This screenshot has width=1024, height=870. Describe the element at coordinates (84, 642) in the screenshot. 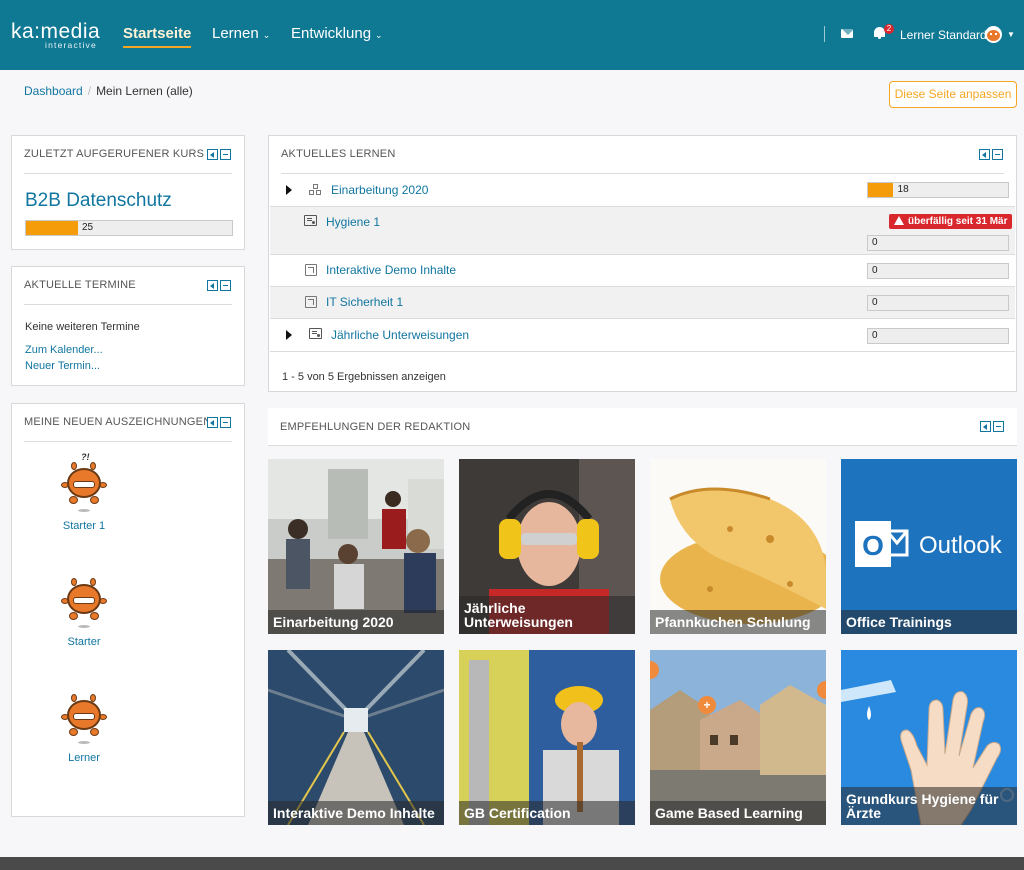

I see `award-label: Starter` at that location.